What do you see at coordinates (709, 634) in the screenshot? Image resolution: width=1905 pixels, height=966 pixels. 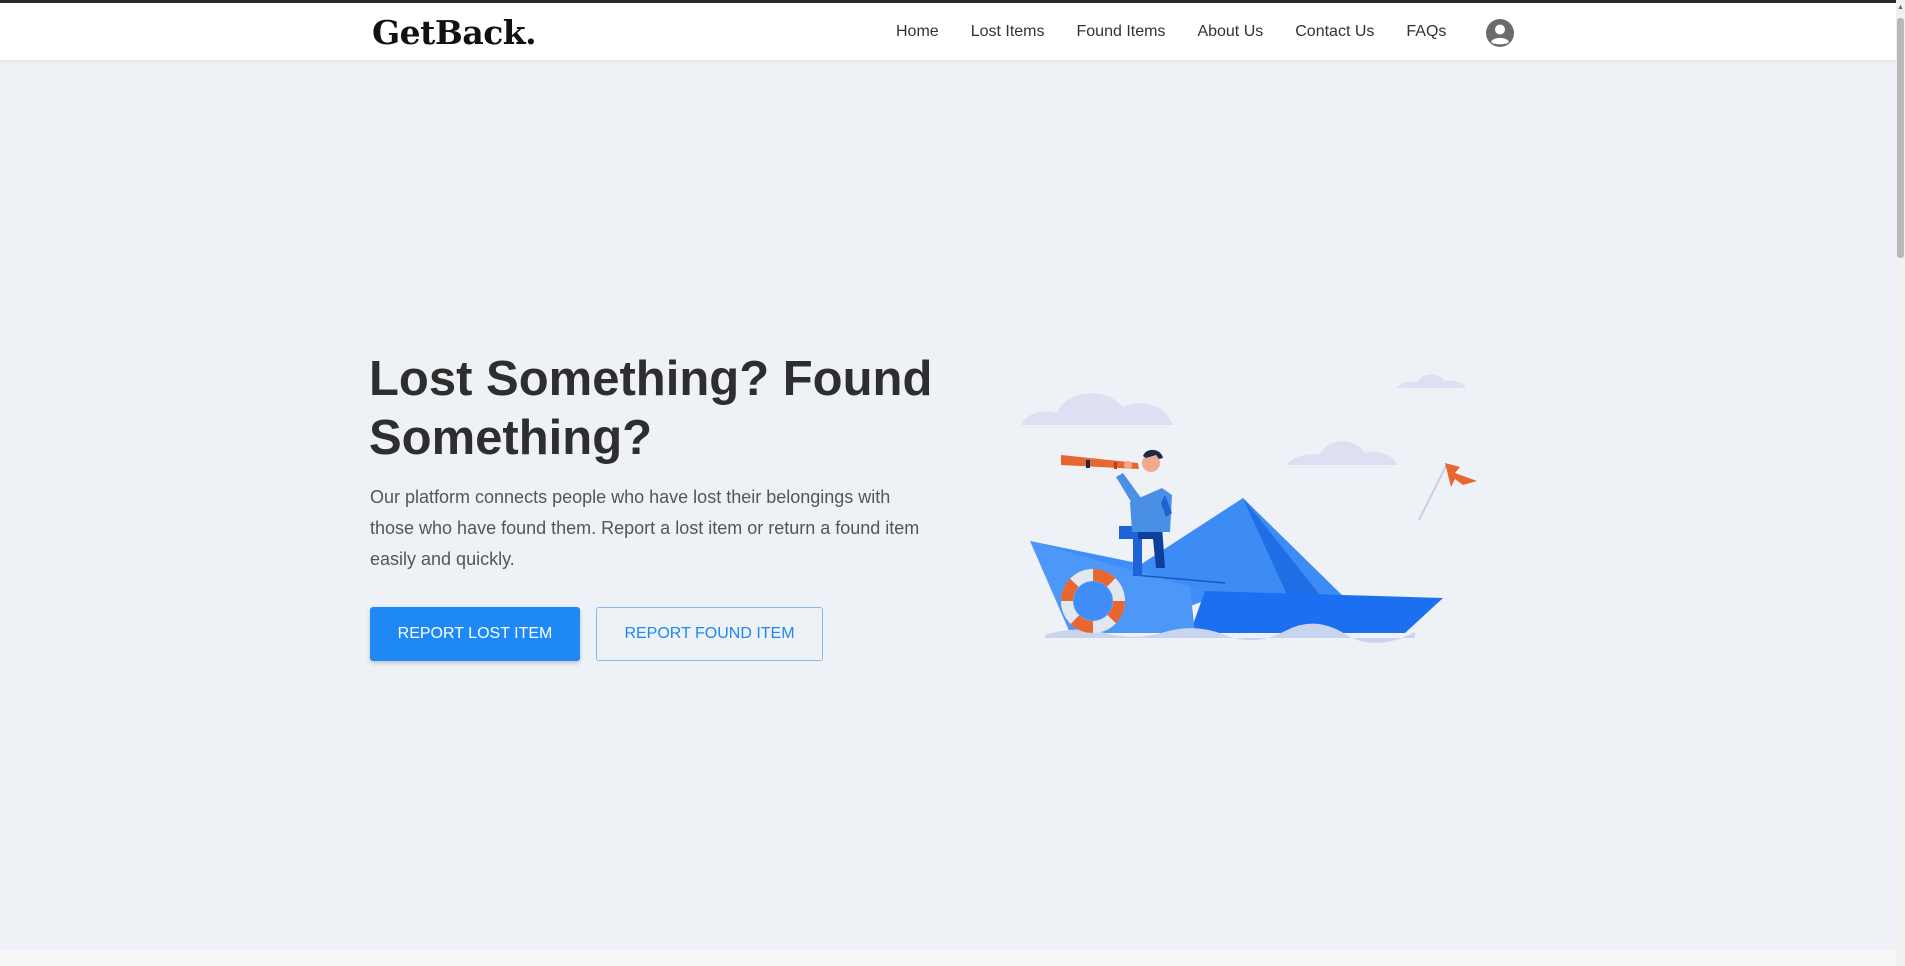 I see `report-found-item-button: Report Found Item` at bounding box center [709, 634].